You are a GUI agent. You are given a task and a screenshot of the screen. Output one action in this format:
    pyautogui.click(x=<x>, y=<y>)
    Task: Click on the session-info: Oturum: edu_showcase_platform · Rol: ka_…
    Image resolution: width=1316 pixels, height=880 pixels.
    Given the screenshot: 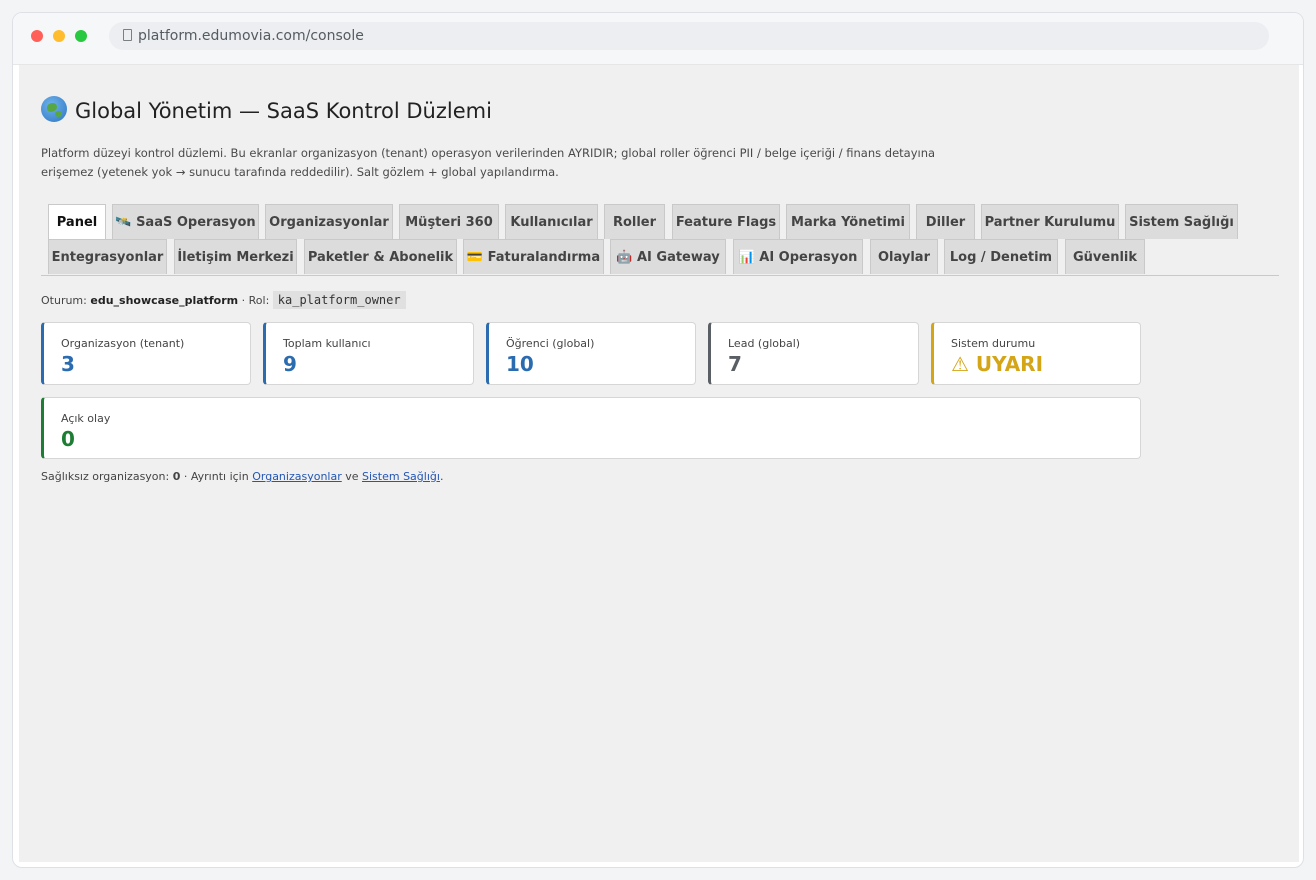 What is the action you would take?
    pyautogui.click(x=223, y=300)
    